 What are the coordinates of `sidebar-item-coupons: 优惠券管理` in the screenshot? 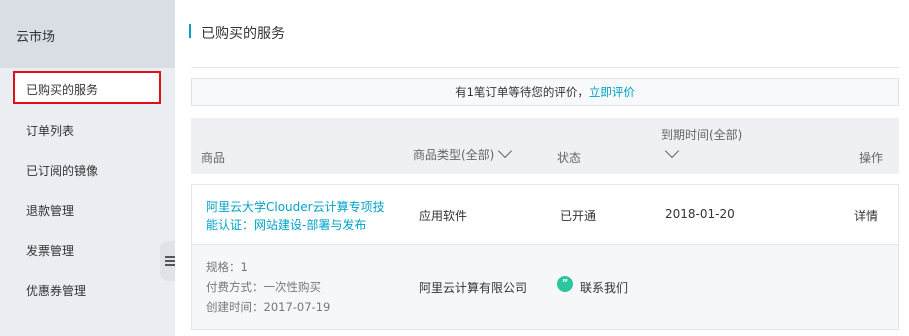 It's located at (56, 290).